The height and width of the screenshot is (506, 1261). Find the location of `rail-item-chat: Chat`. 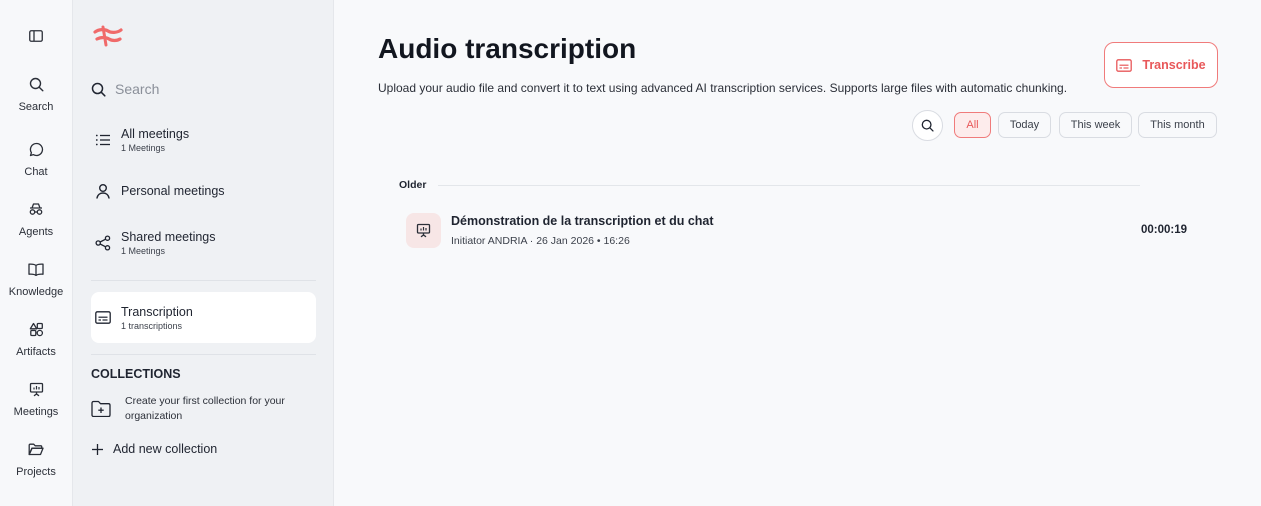

rail-item-chat: Chat is located at coordinates (36, 166).